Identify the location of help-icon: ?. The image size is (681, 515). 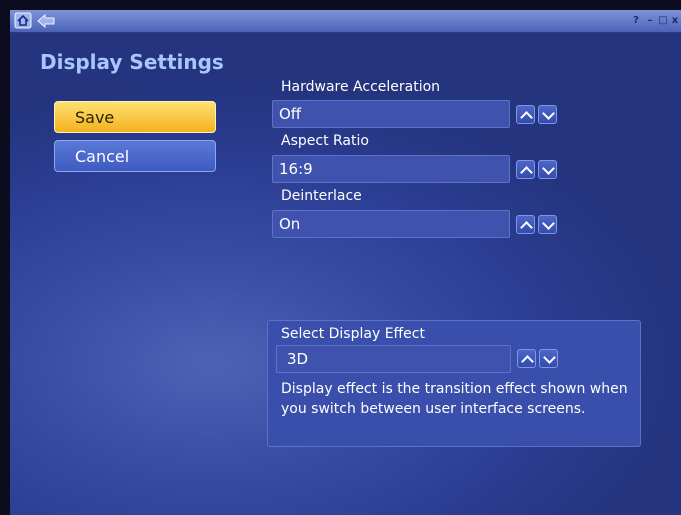
(636, 20).